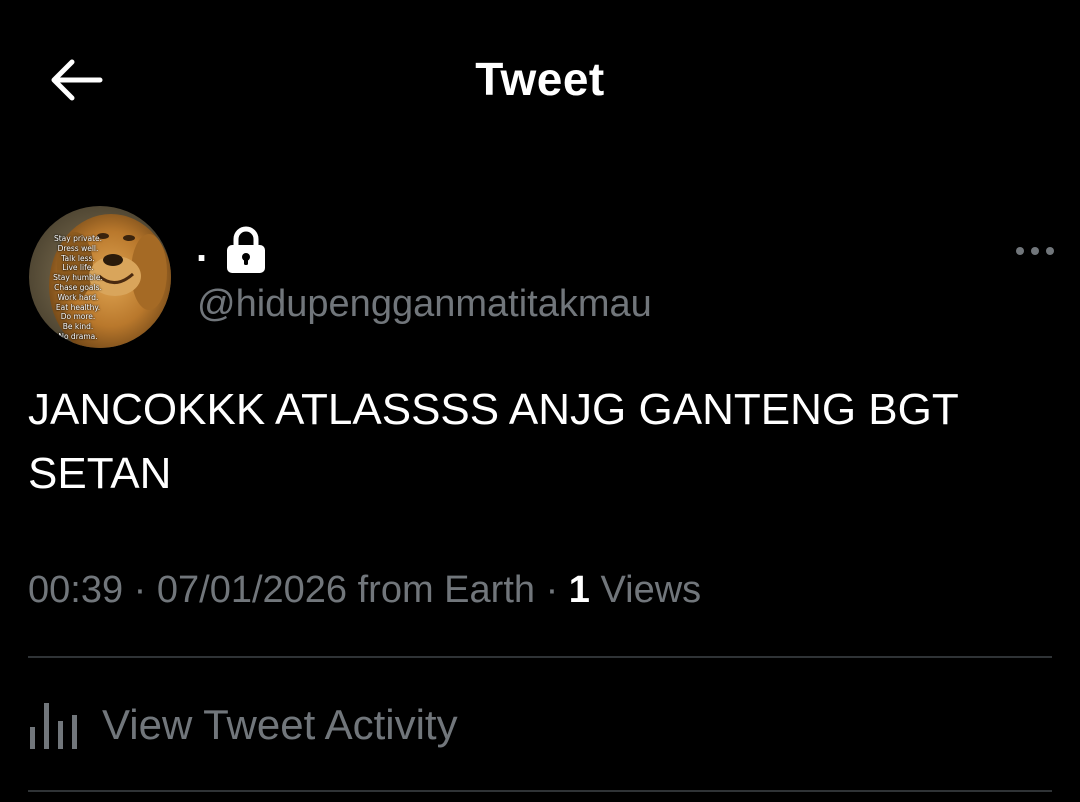 Image resolution: width=1080 pixels, height=802 pixels. I want to click on more-options-button, so click(1035, 251).